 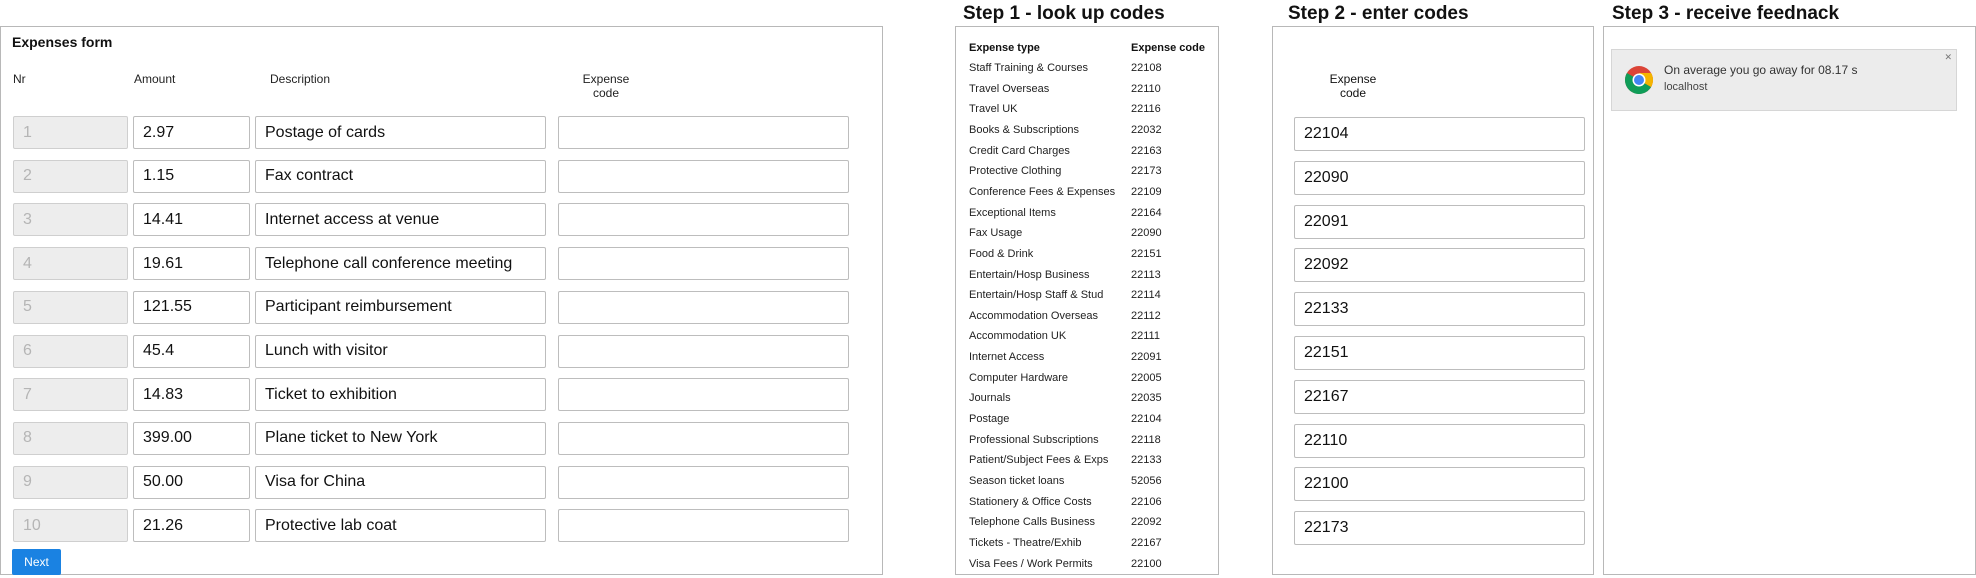 I want to click on expense-code: 22151, so click(x=1146, y=253).